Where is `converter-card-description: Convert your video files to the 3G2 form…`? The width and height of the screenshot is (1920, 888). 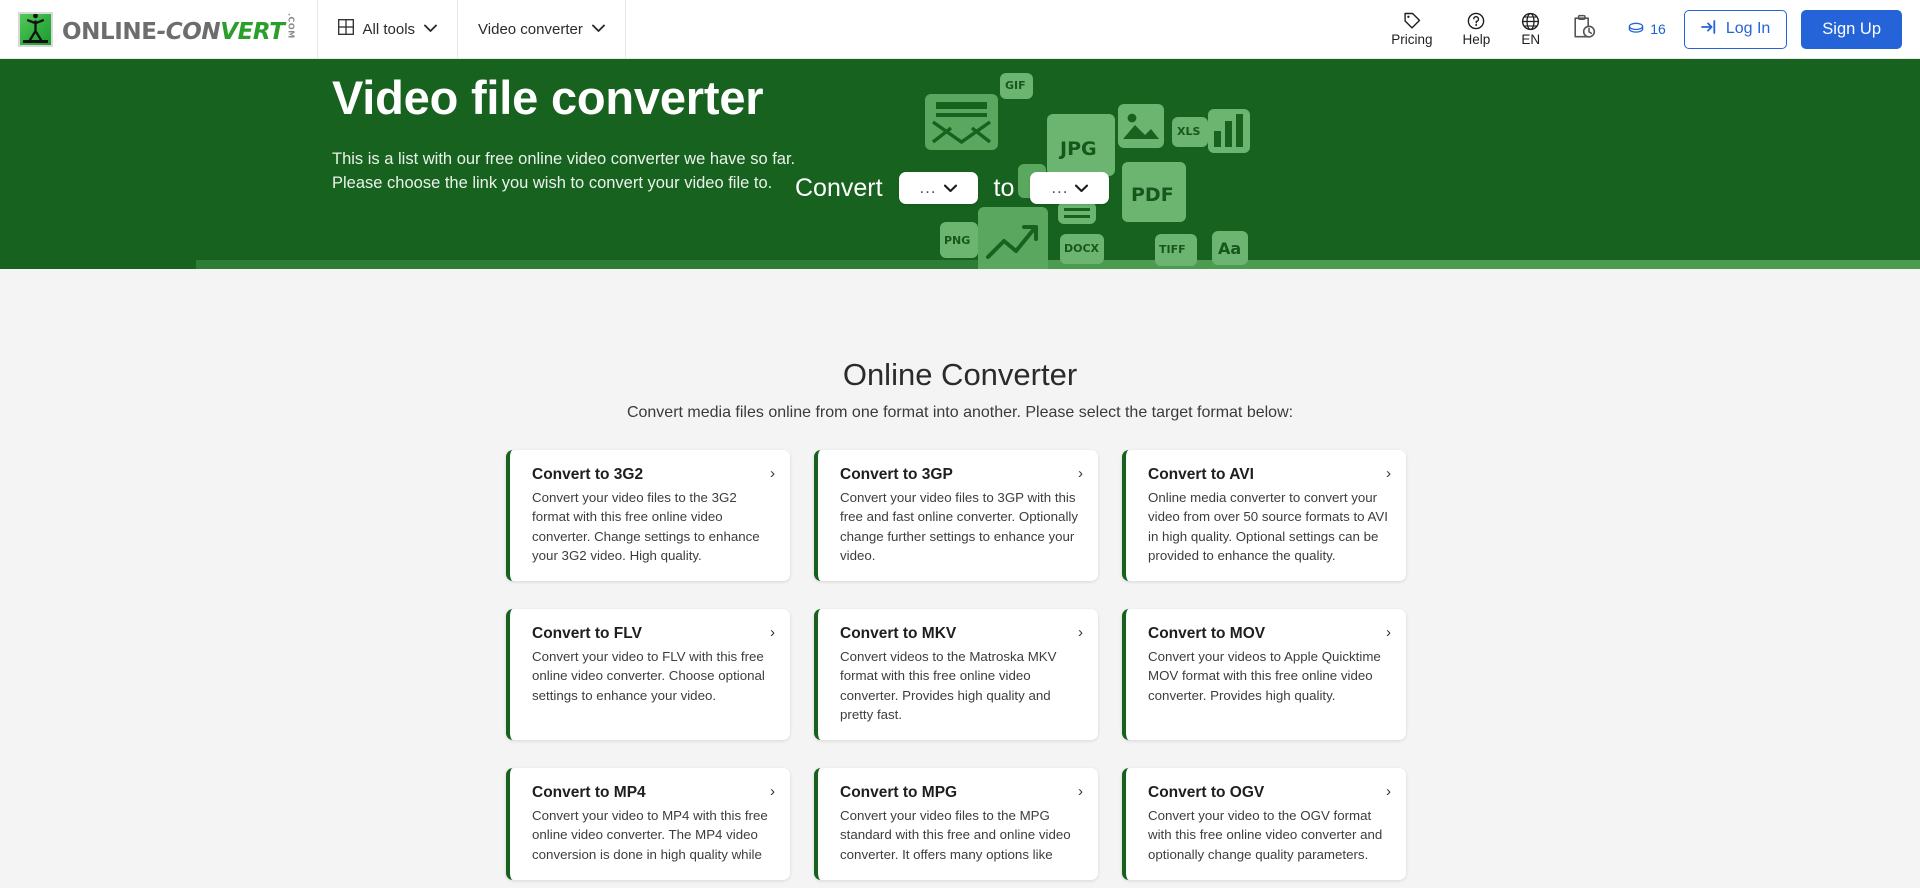 converter-card-description: Convert your video files to the 3G2 form… is located at coordinates (646, 526).